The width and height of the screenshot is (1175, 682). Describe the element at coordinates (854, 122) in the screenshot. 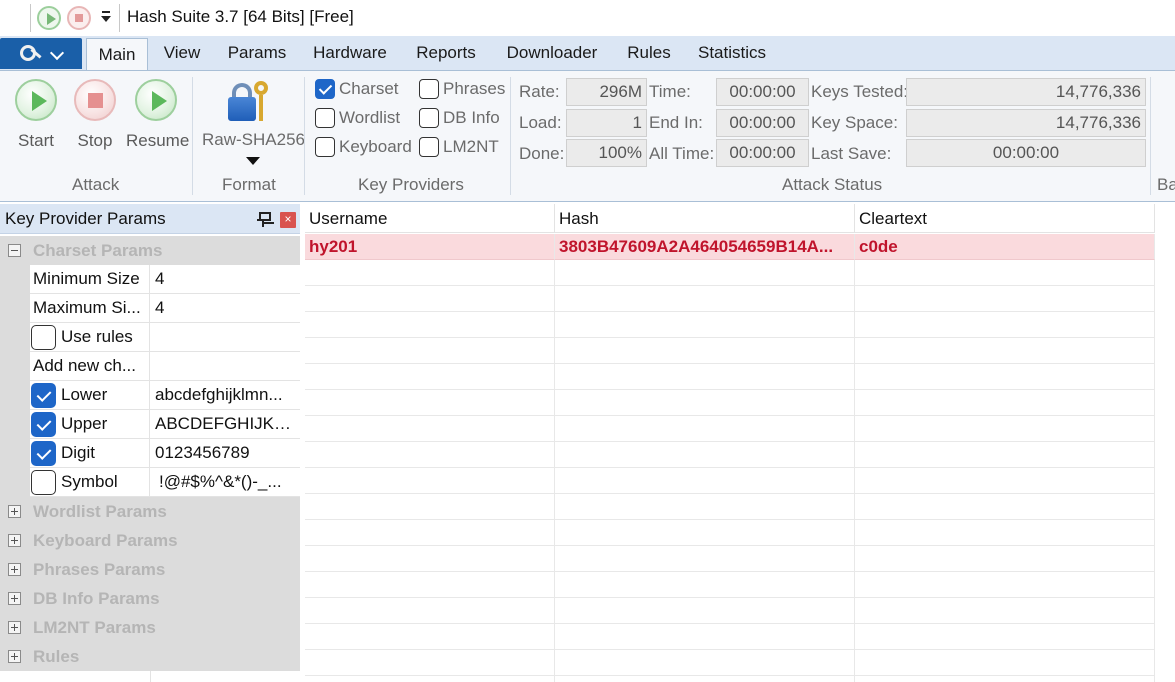

I see `key-space-label: Key Space:` at that location.